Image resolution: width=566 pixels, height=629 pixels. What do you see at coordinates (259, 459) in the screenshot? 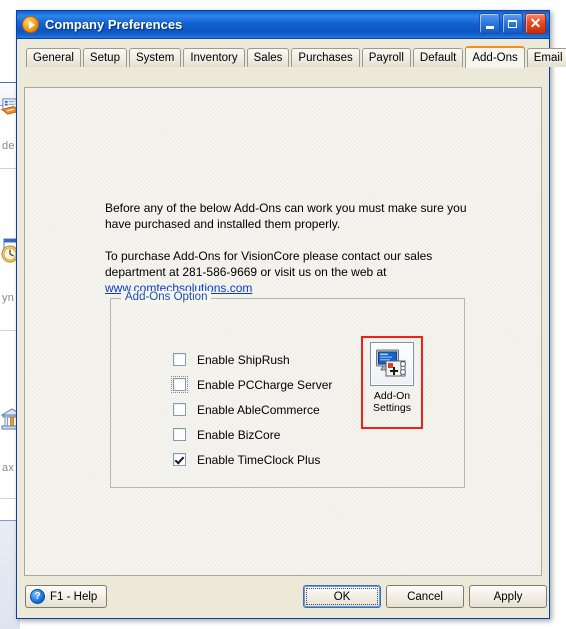
I see `checkbox-label-timeclock-plus: Enable TimeClock Plus` at bounding box center [259, 459].